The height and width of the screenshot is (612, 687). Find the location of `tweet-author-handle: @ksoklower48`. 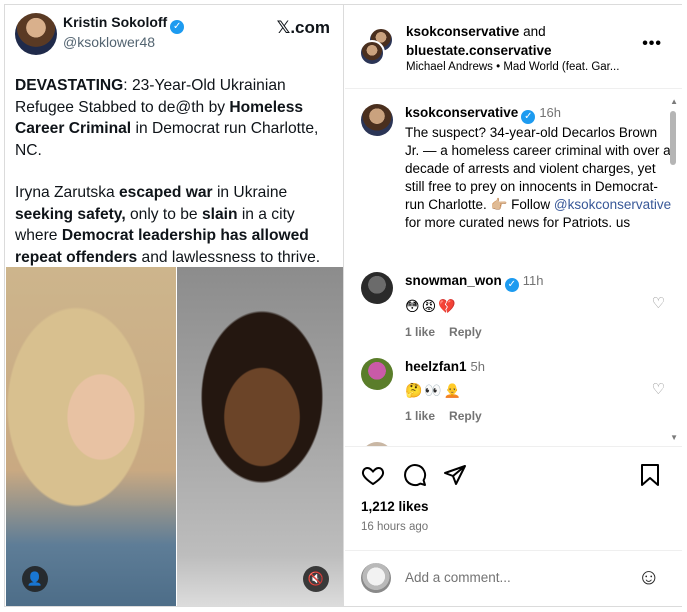

tweet-author-handle: @ksoklower48 is located at coordinates (109, 42).